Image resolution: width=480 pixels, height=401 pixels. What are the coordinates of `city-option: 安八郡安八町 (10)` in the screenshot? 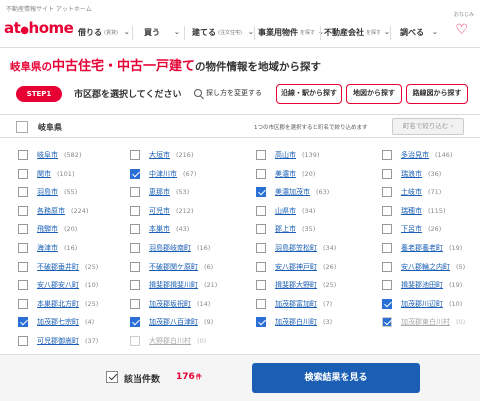 It's located at (58, 285).